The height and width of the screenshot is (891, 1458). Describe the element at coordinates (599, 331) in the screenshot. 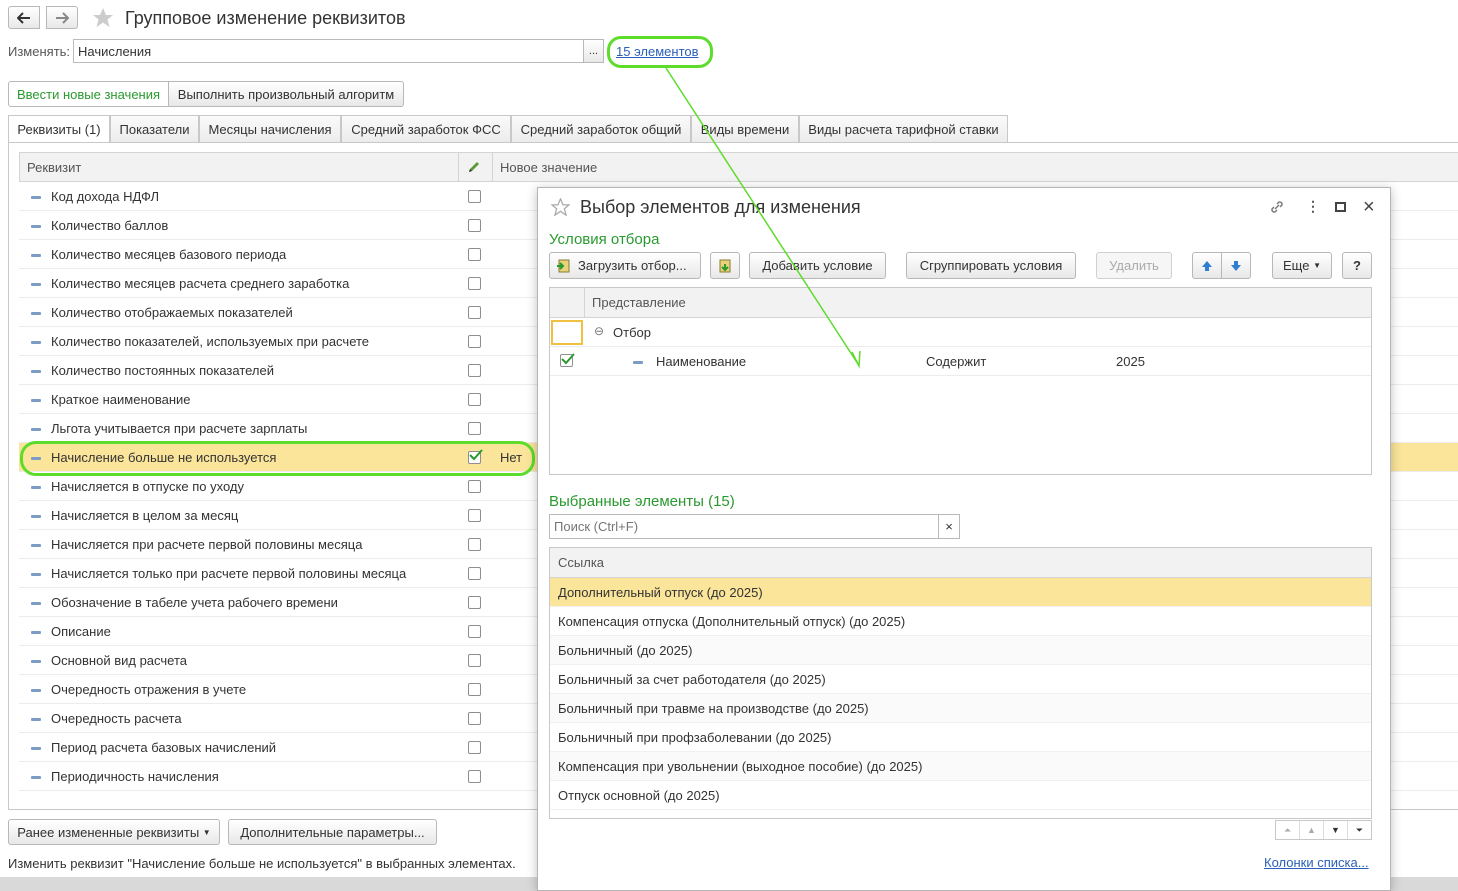

I see `collapse-icon: ⊖` at that location.